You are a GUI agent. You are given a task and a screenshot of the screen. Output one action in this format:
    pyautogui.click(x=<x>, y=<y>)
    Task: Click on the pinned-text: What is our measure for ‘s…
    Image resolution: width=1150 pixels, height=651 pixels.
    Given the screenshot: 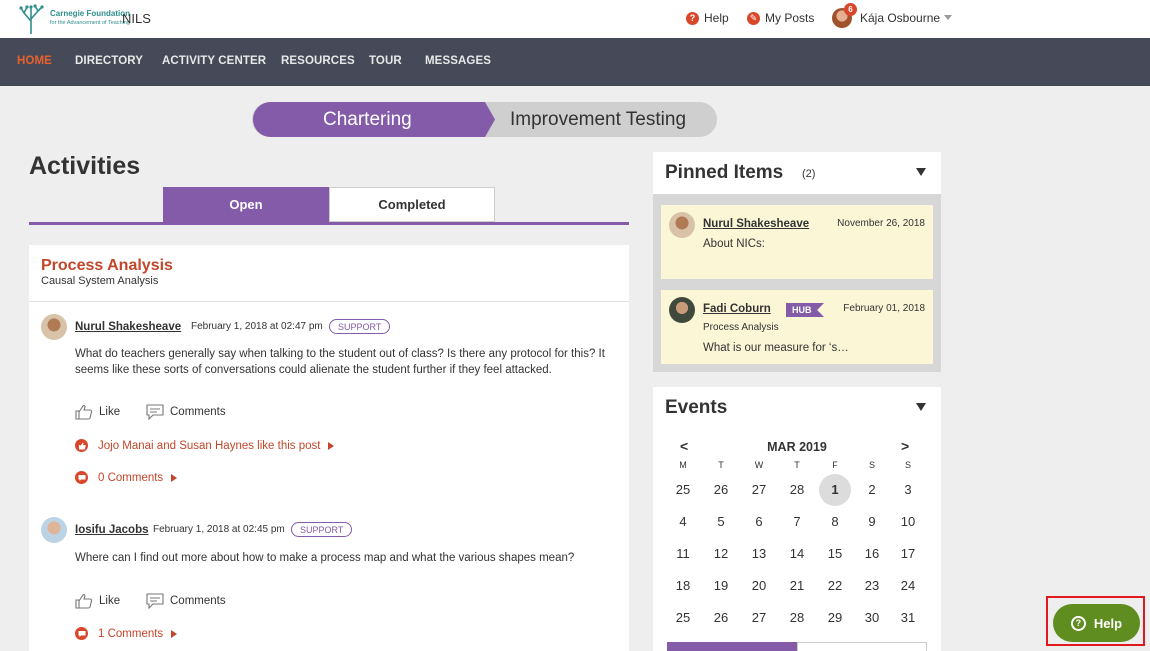 What is the action you would take?
    pyautogui.click(x=776, y=348)
    